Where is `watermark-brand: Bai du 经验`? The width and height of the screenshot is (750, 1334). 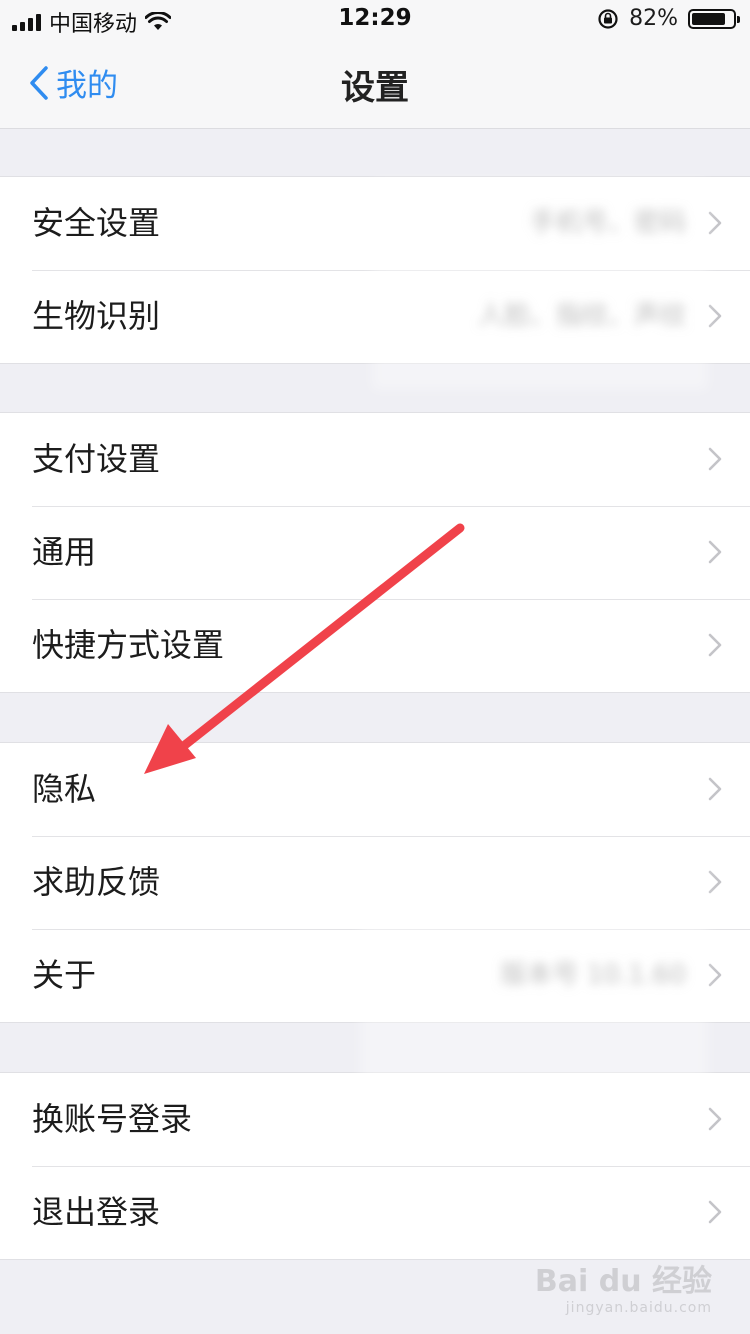
watermark-brand: Bai du 经验 is located at coordinates (623, 1281).